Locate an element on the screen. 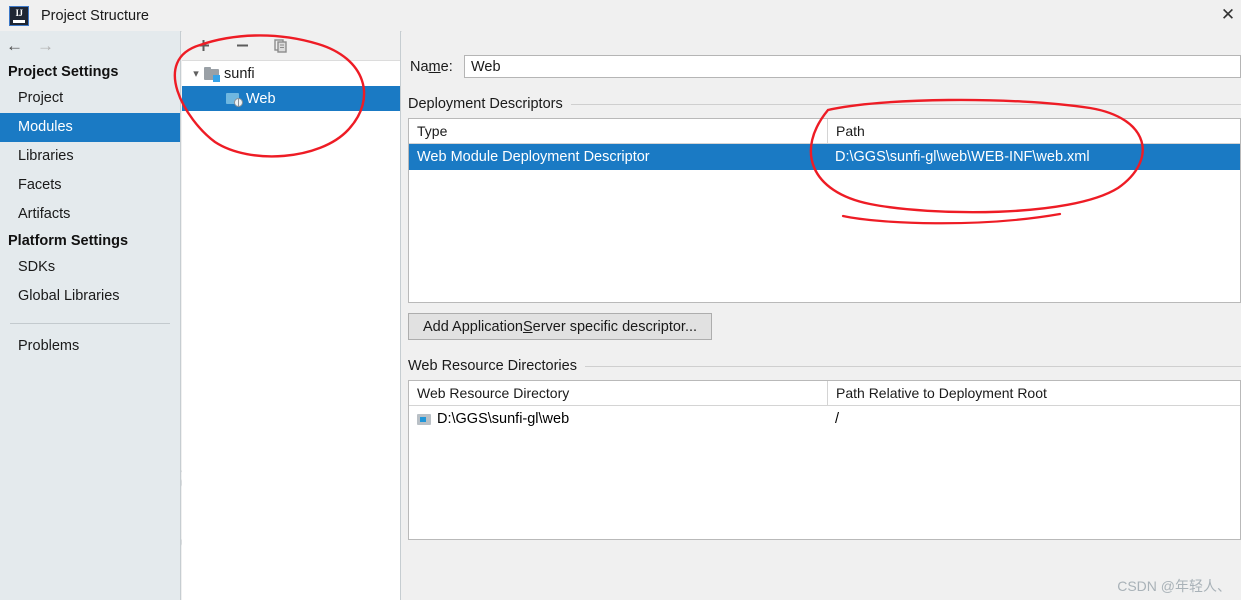  cell-type: Web Module Deployment Descriptor is located at coordinates (533, 157).